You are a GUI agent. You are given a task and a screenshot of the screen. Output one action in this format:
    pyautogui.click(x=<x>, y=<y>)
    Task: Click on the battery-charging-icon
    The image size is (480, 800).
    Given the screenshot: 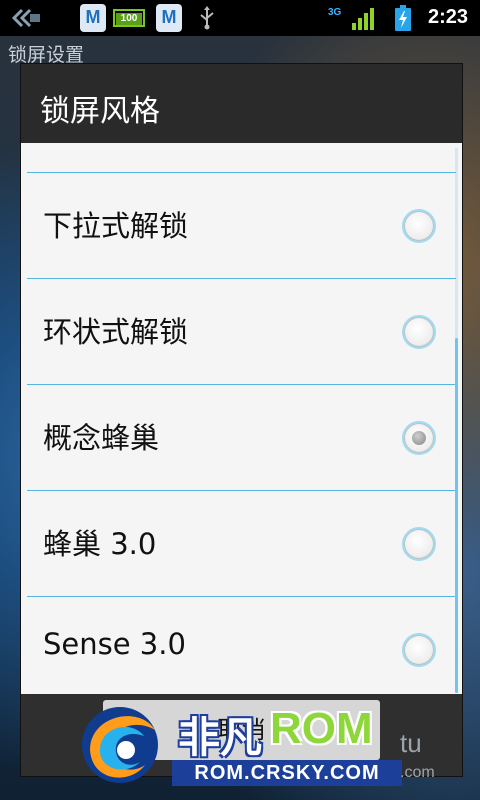 What is the action you would take?
    pyautogui.click(x=403, y=18)
    